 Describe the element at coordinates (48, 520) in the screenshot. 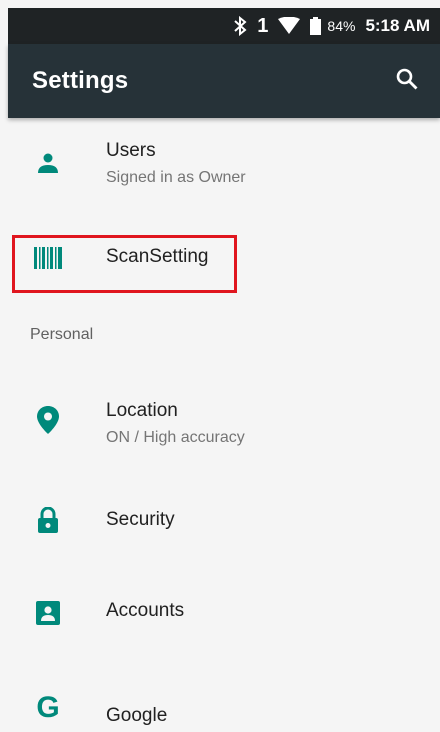

I see `lock-icon` at that location.